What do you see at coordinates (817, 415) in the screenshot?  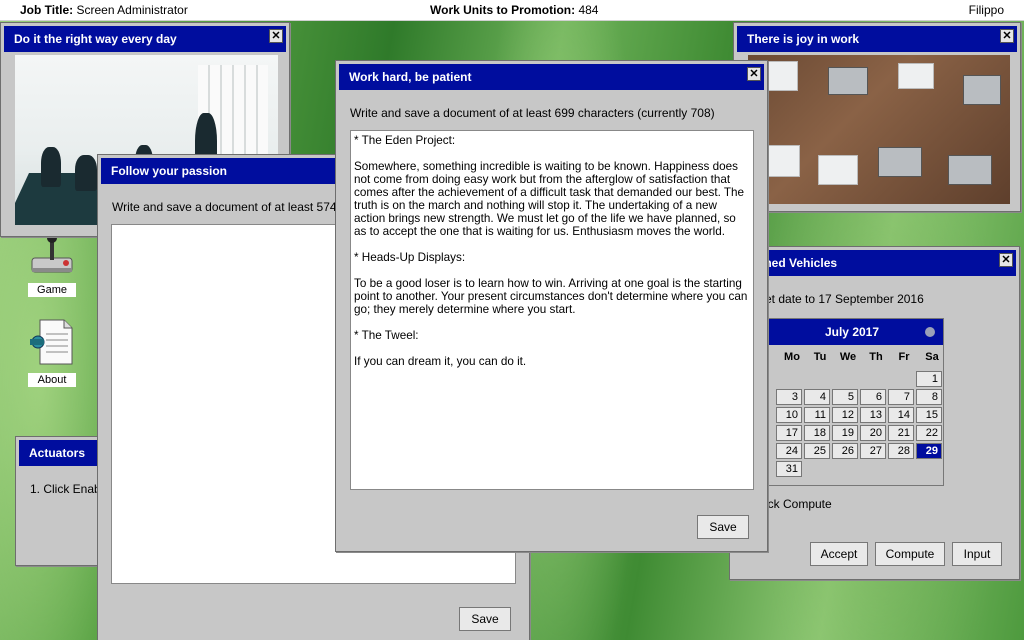 I see `calendar-day: 11` at bounding box center [817, 415].